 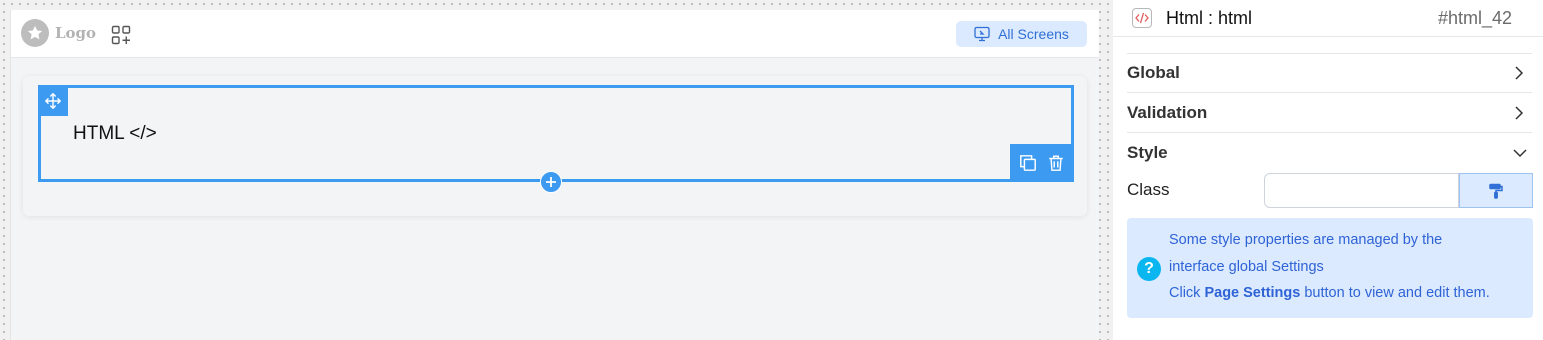 I want to click on all-screens-label: All Screens, so click(x=1033, y=34).